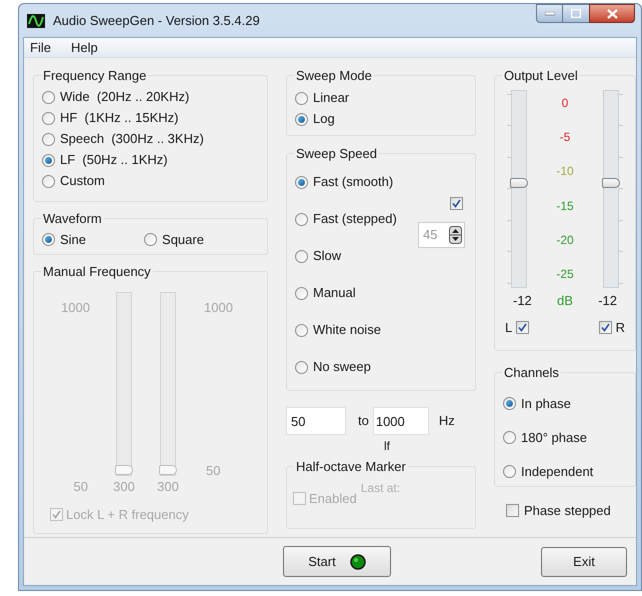 This screenshot has width=642, height=596. What do you see at coordinates (541, 76) in the screenshot?
I see `group-title: Output Level` at bounding box center [541, 76].